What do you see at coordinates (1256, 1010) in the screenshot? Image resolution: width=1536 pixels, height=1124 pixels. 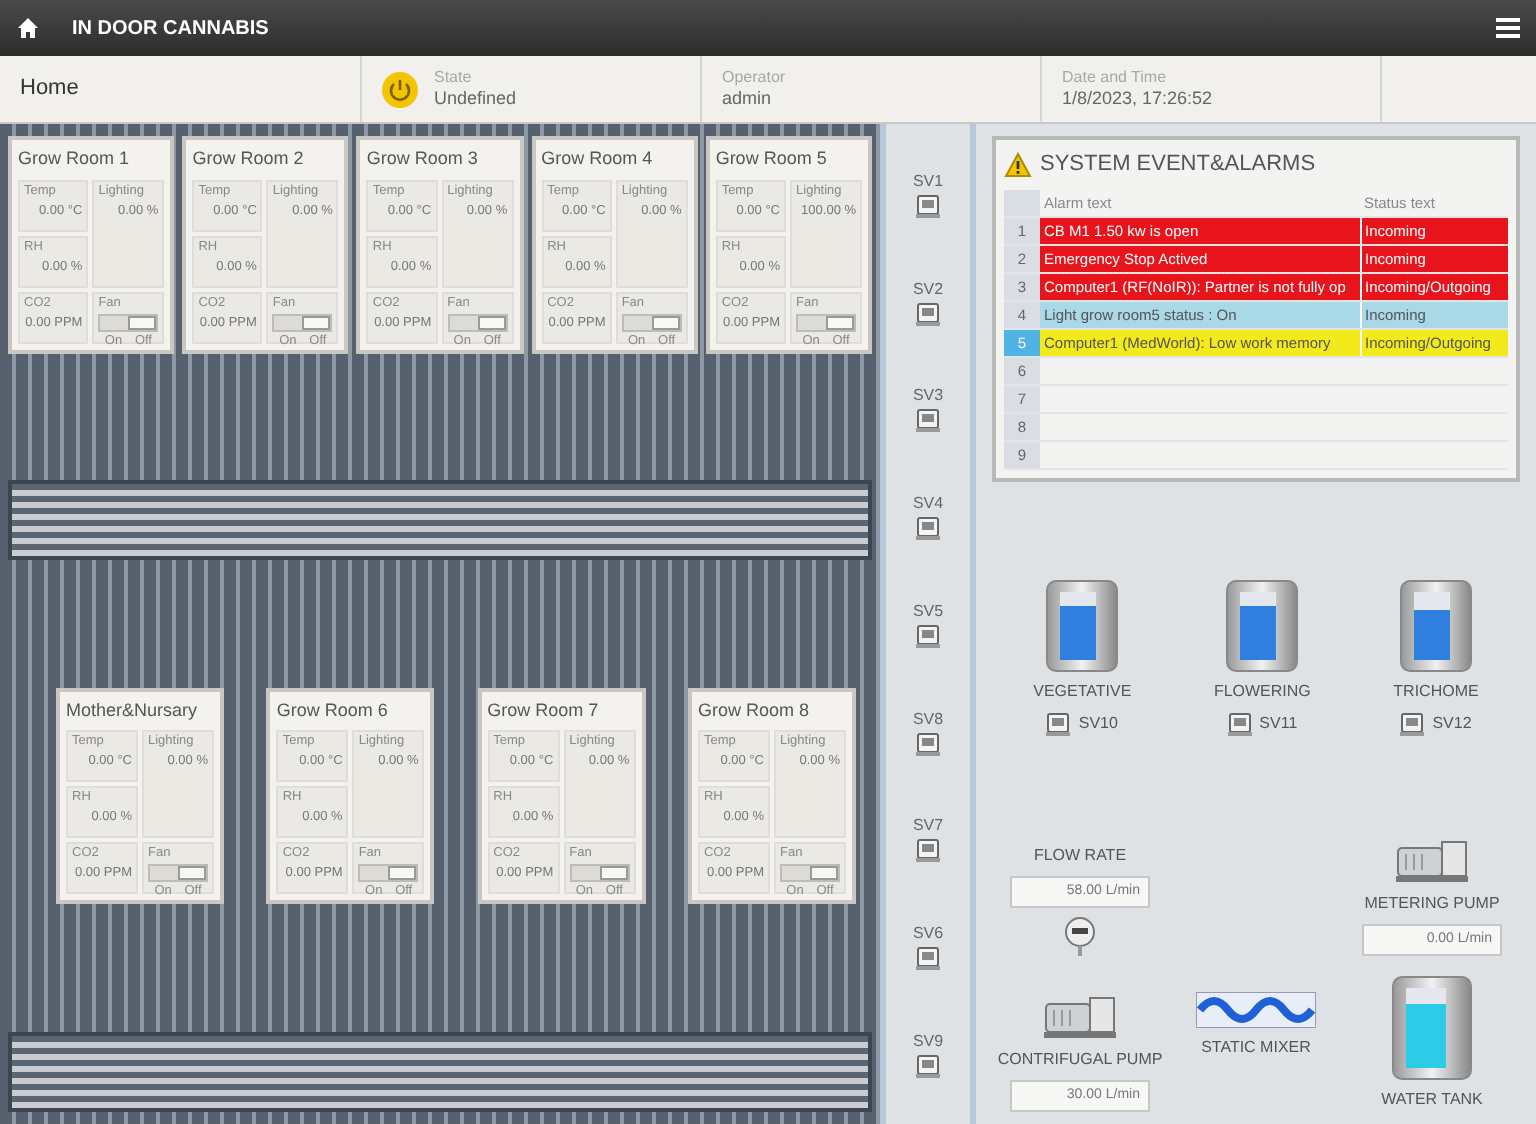 I see `static-mixer-icon` at bounding box center [1256, 1010].